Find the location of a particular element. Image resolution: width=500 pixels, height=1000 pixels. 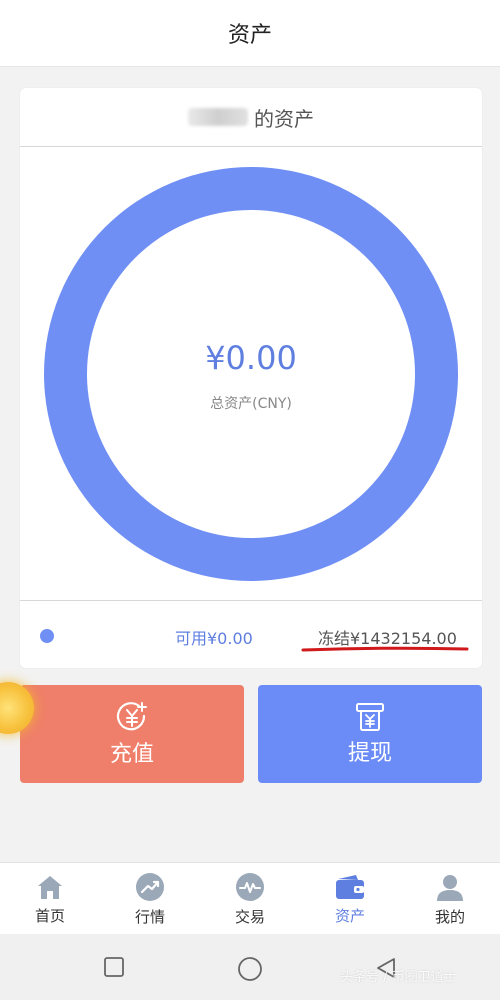

tab-mine: 我的 is located at coordinates (450, 899).